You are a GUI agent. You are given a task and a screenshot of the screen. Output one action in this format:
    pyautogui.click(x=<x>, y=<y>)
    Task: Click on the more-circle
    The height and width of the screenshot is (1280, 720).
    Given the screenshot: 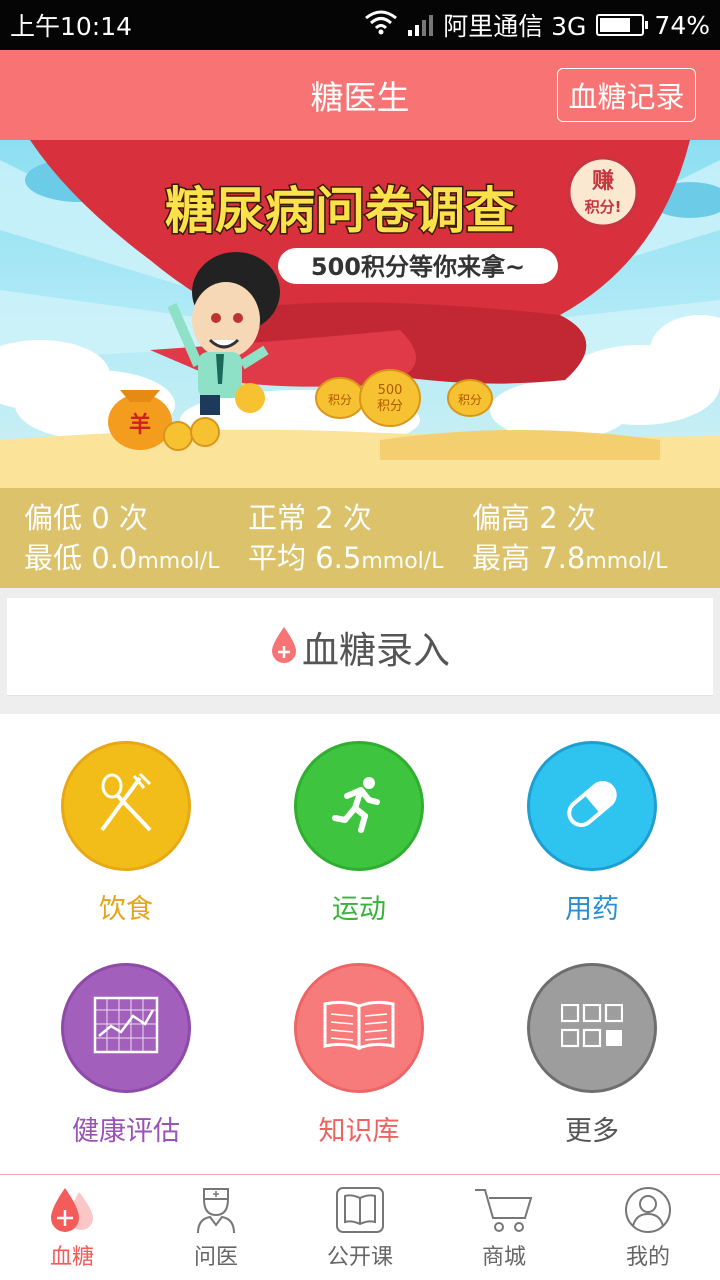 What is the action you would take?
    pyautogui.click(x=592, y=1028)
    